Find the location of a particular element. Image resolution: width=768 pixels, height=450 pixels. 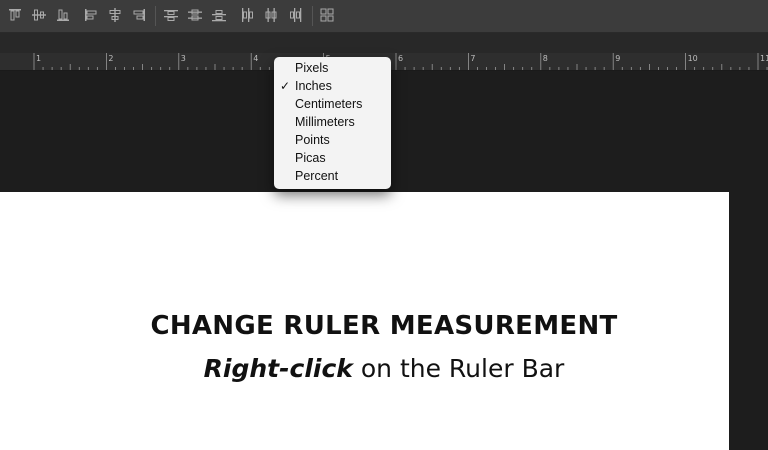

align-vertical-centers-icon is located at coordinates (39, 15).